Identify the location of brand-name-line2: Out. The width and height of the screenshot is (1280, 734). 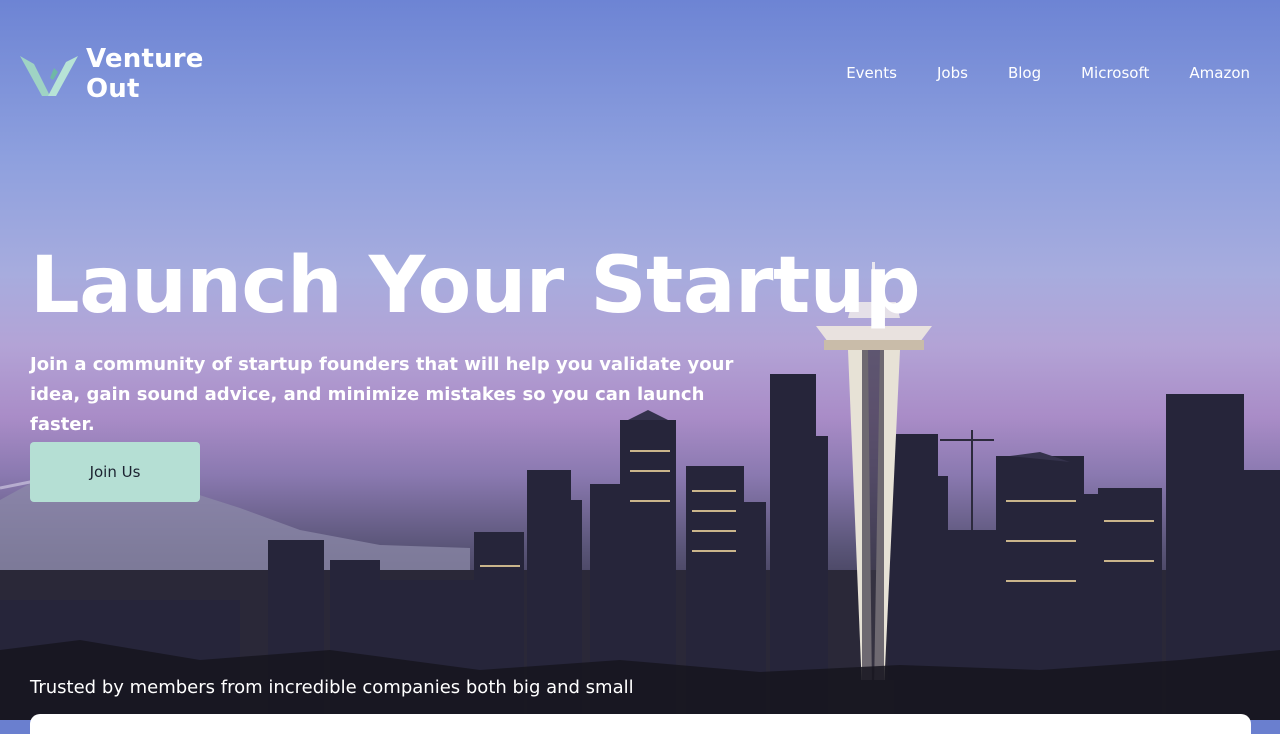
(113, 89).